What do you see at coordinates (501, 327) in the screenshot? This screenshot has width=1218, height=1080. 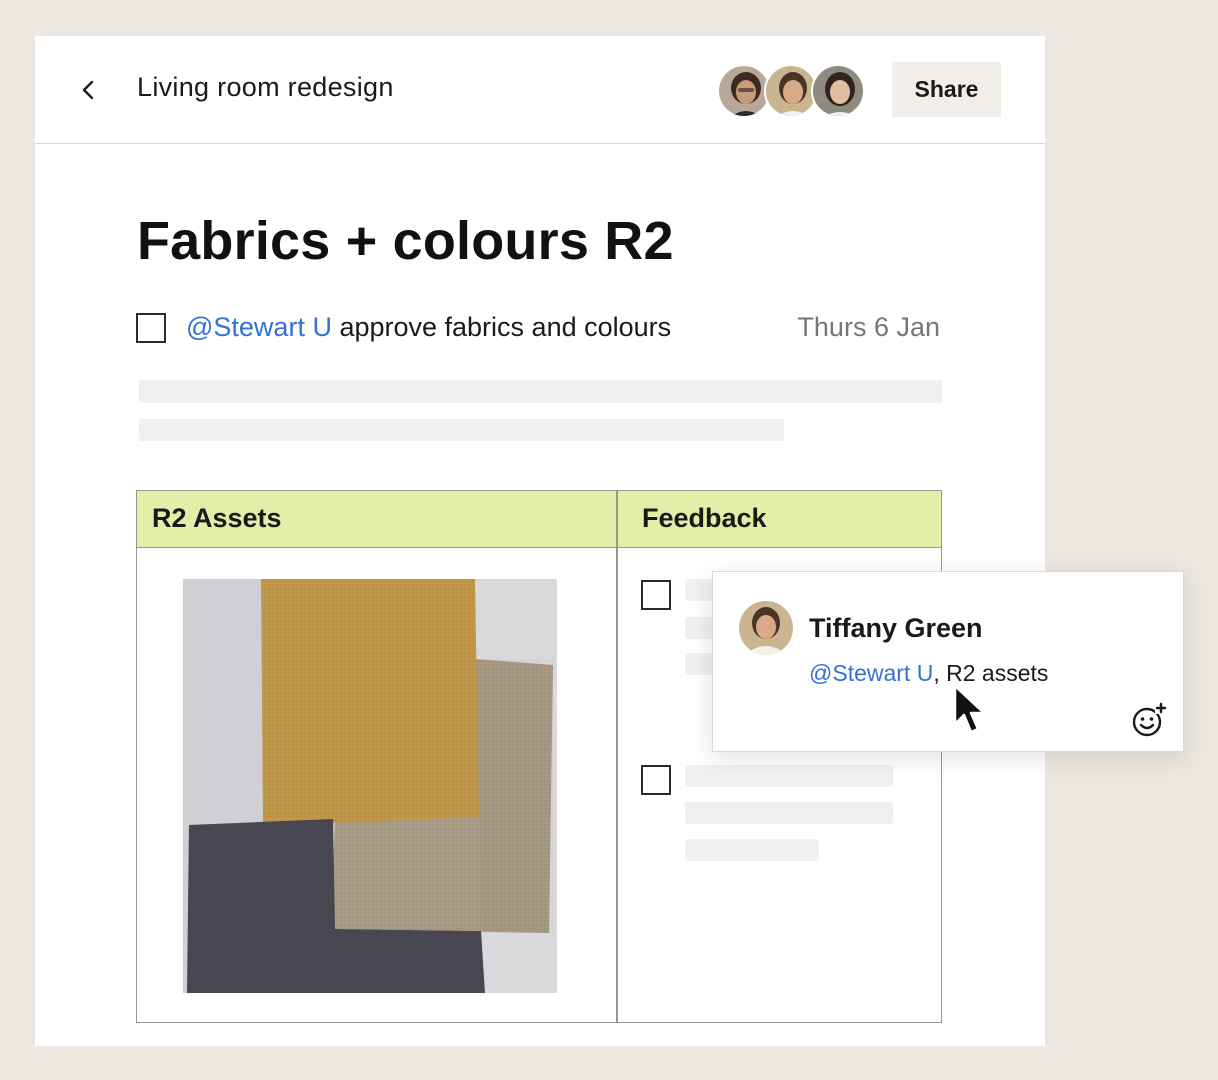 I see `task-description: approve fabrics and colours` at bounding box center [501, 327].